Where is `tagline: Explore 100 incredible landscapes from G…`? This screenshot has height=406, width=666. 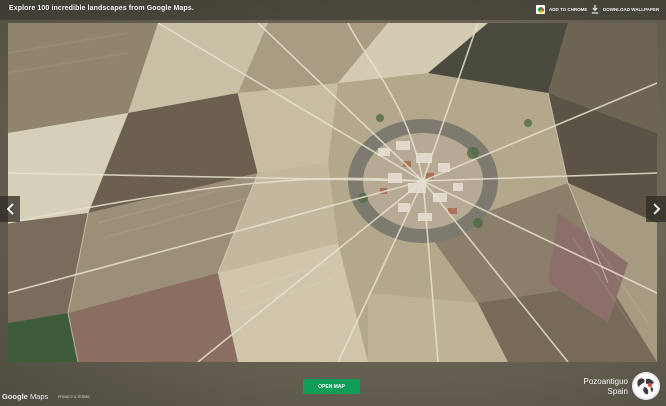
tagline: Explore 100 incredible landscapes from G… is located at coordinates (101, 8).